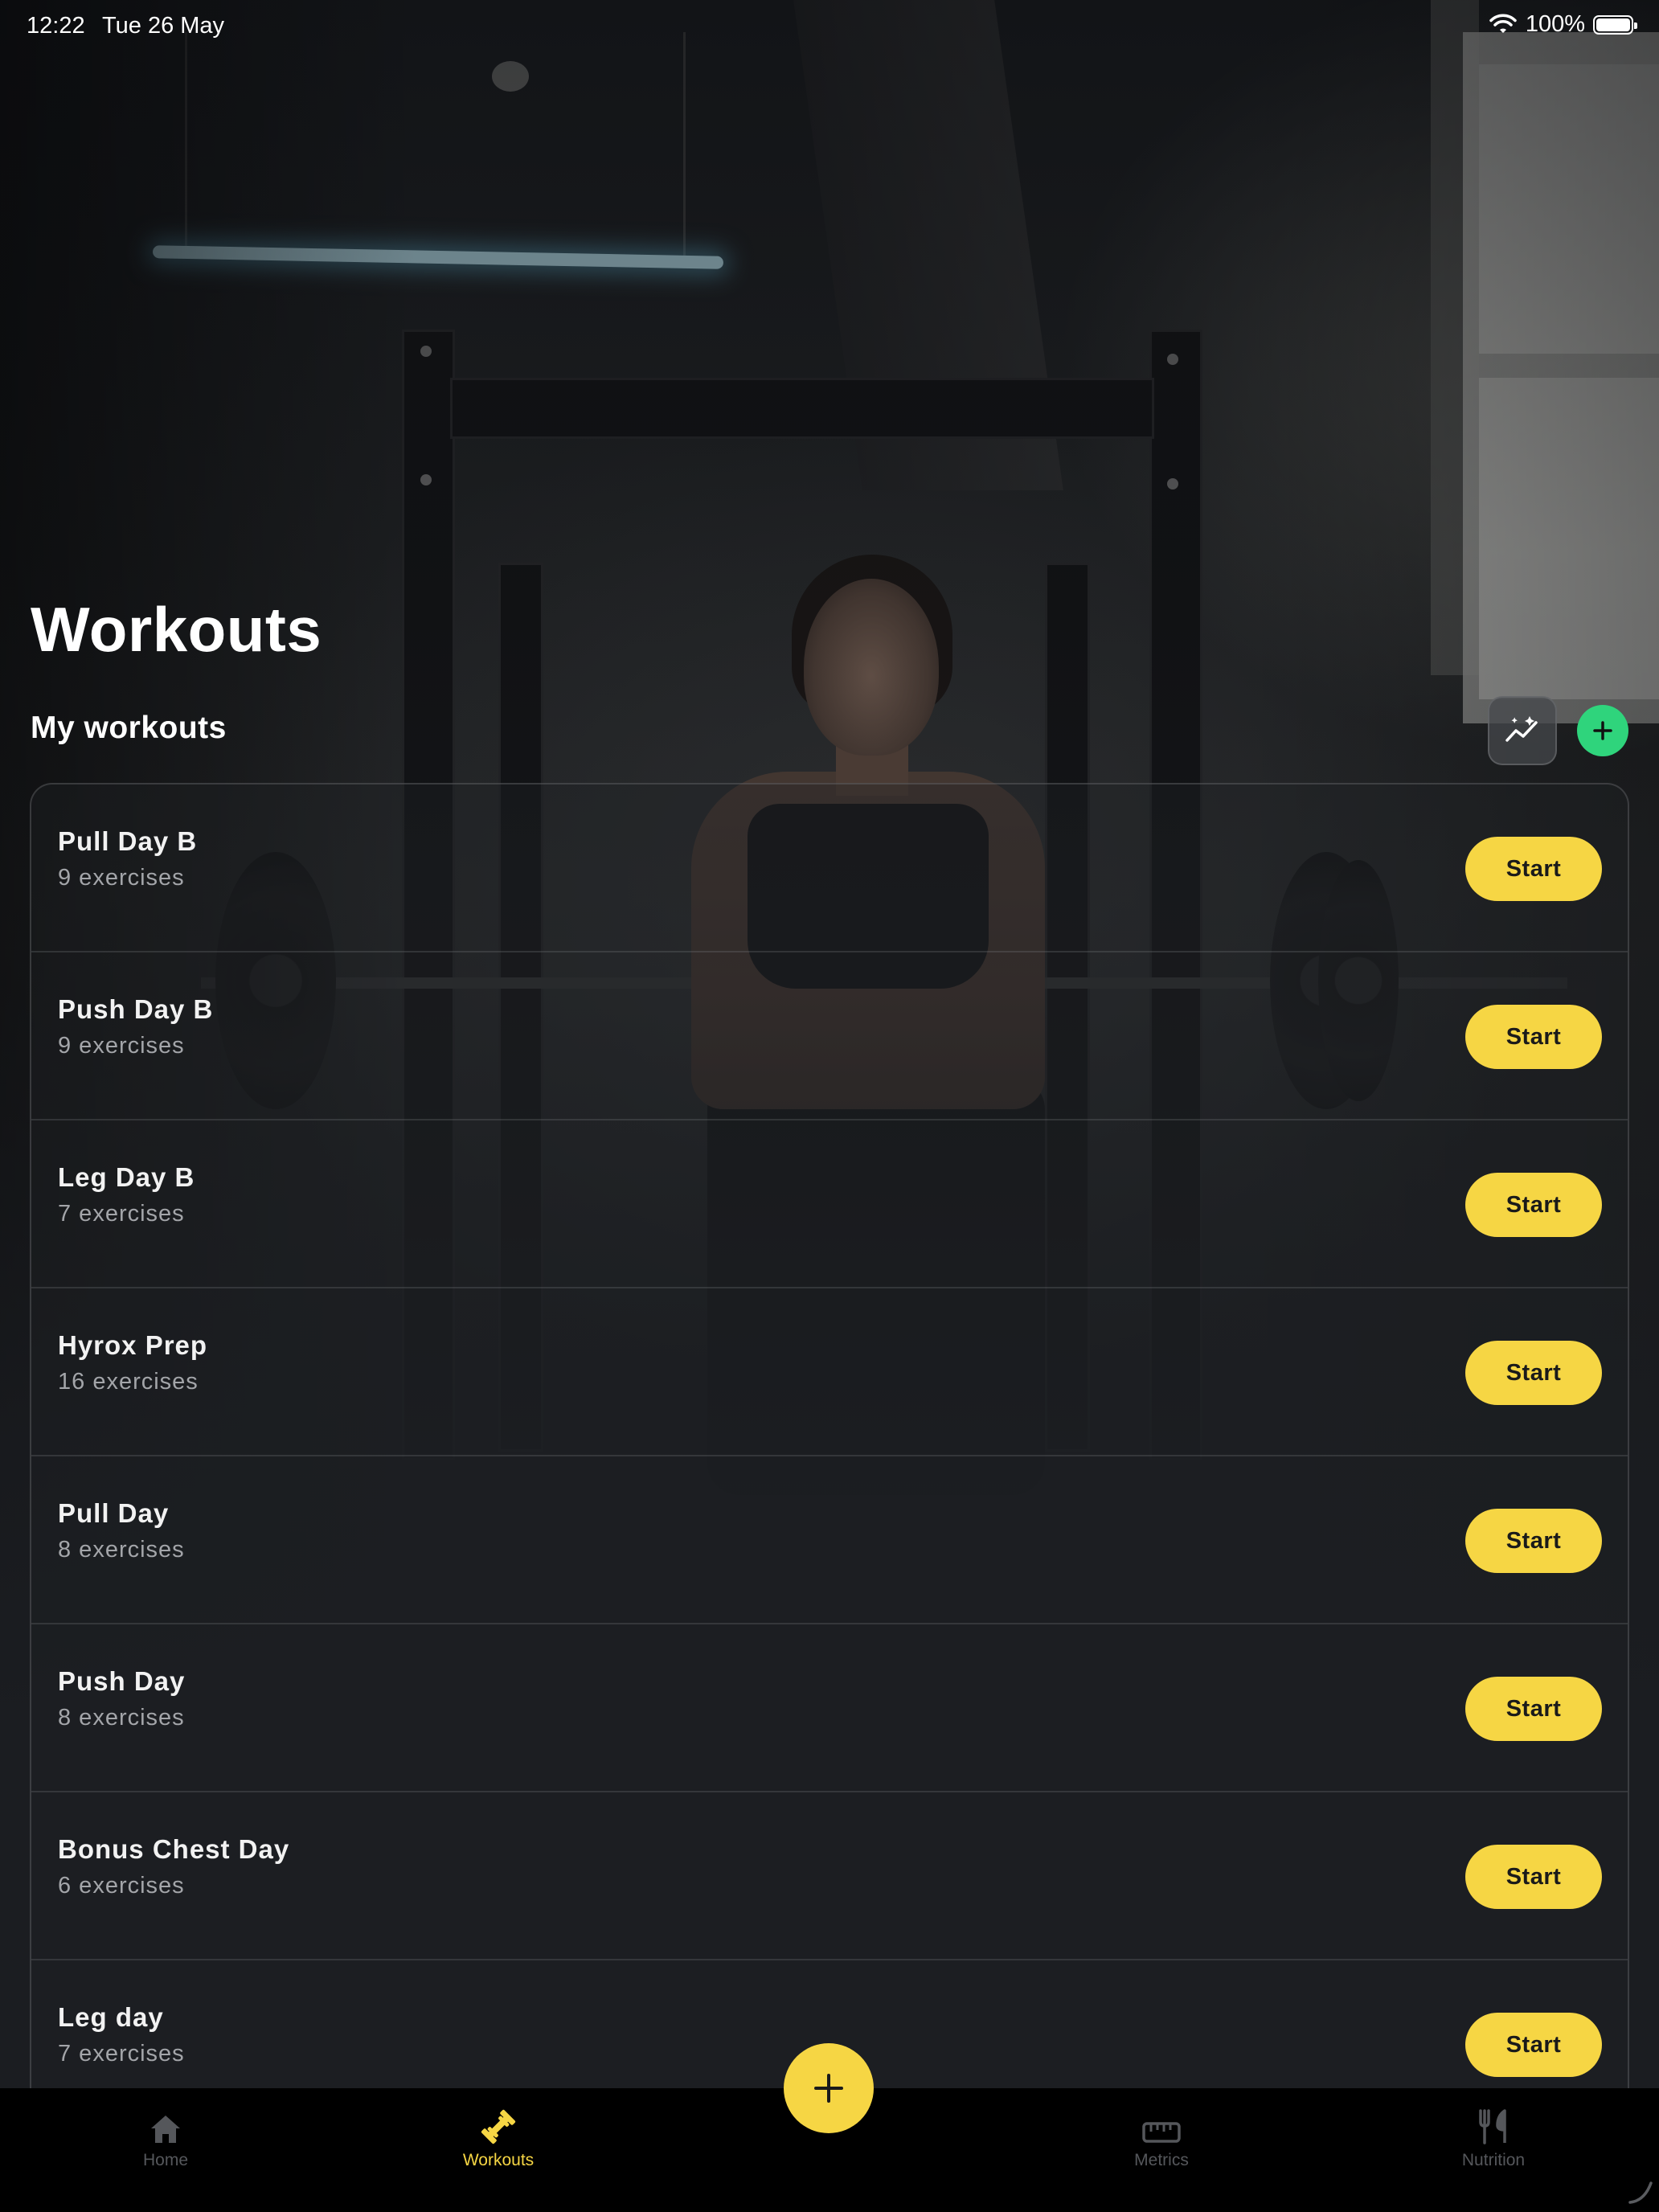 The height and width of the screenshot is (2212, 1659). What do you see at coordinates (163, 26) in the screenshot?
I see `status-date: Tue 26 May` at bounding box center [163, 26].